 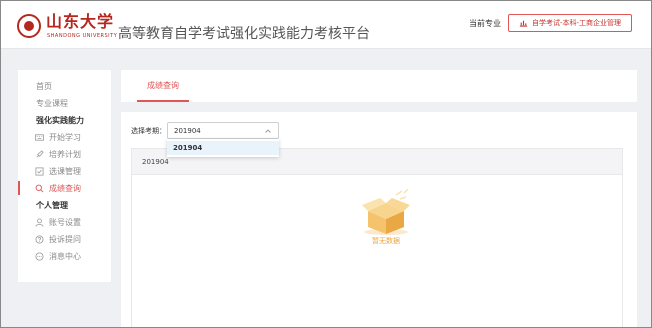 I want to click on sidebar-item-label: 投诉提问, so click(x=65, y=239).